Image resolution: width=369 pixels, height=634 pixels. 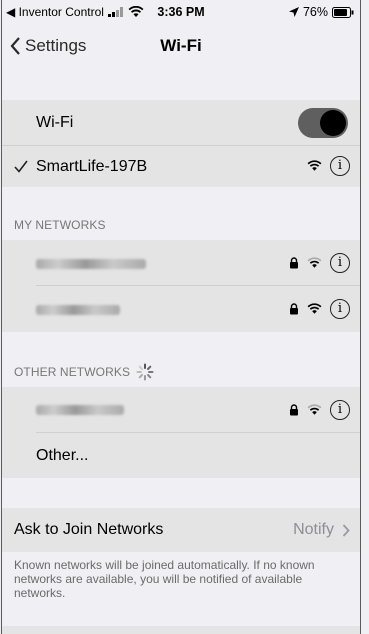 What do you see at coordinates (89, 529) in the screenshot?
I see `ask-to-join-label: Ask to Join Networks` at bounding box center [89, 529].